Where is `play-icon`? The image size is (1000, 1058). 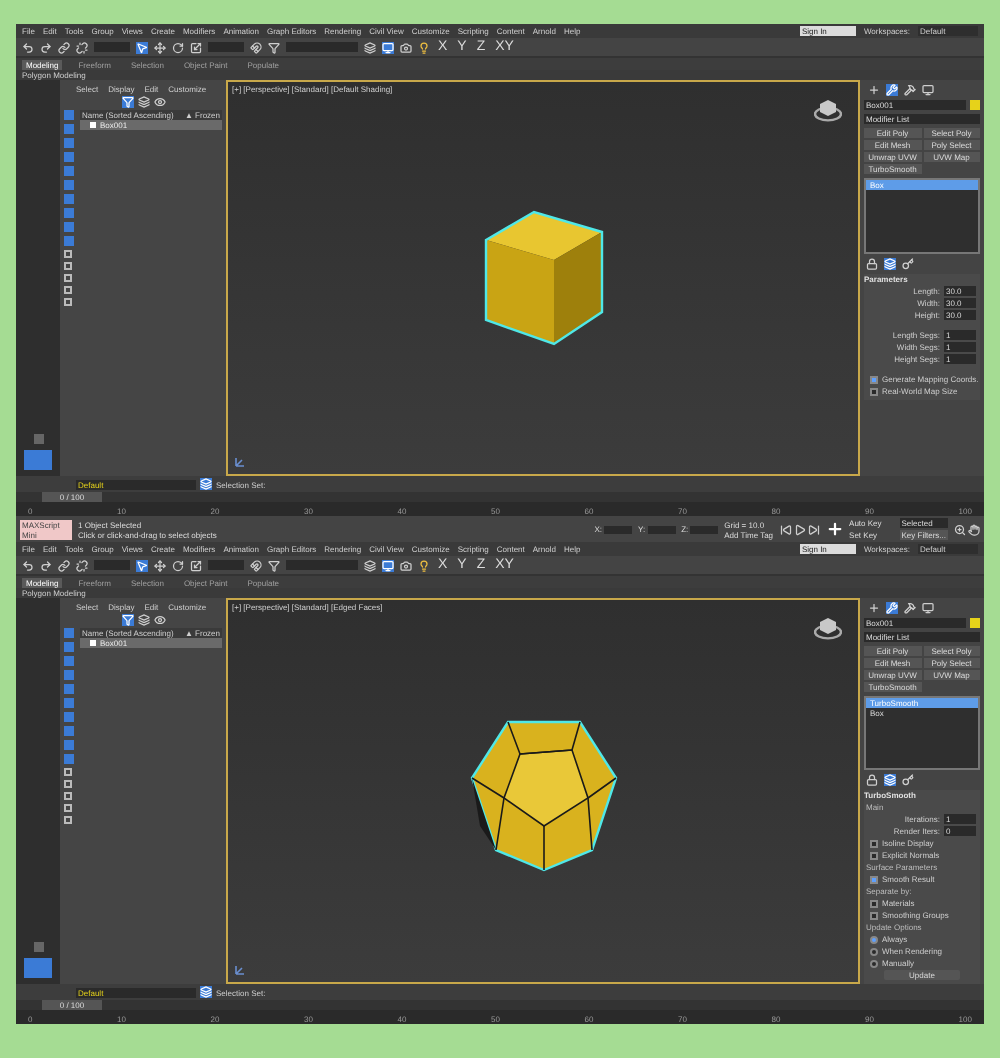
play-icon is located at coordinates (799, 529).